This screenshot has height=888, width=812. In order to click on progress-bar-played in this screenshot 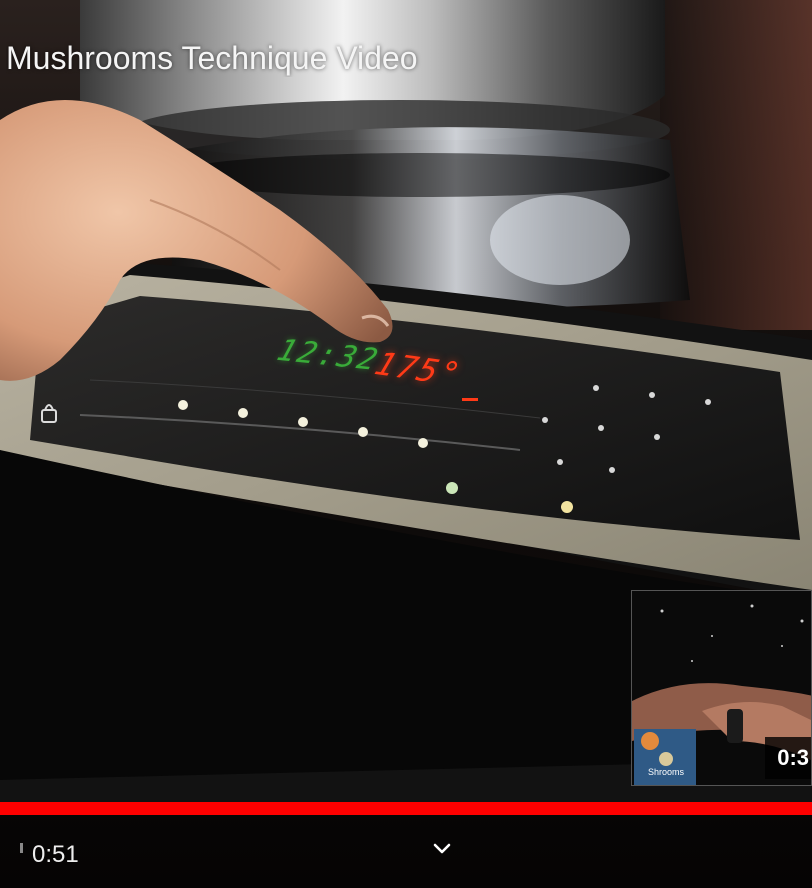, I will do `click(406, 808)`.